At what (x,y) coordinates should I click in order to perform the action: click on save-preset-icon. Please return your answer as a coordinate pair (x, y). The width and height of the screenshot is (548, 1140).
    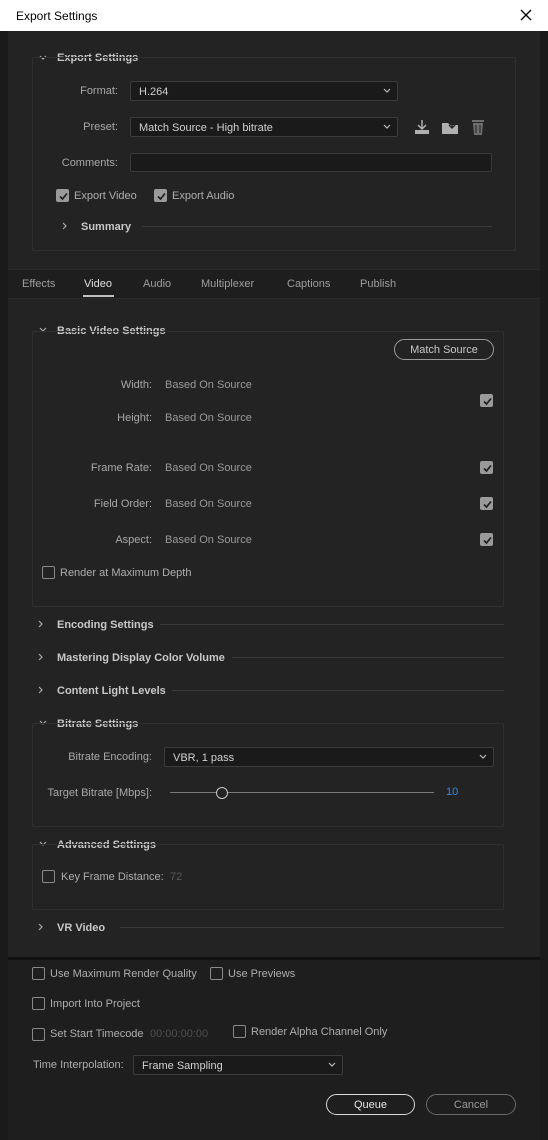
    Looking at the image, I should click on (422, 127).